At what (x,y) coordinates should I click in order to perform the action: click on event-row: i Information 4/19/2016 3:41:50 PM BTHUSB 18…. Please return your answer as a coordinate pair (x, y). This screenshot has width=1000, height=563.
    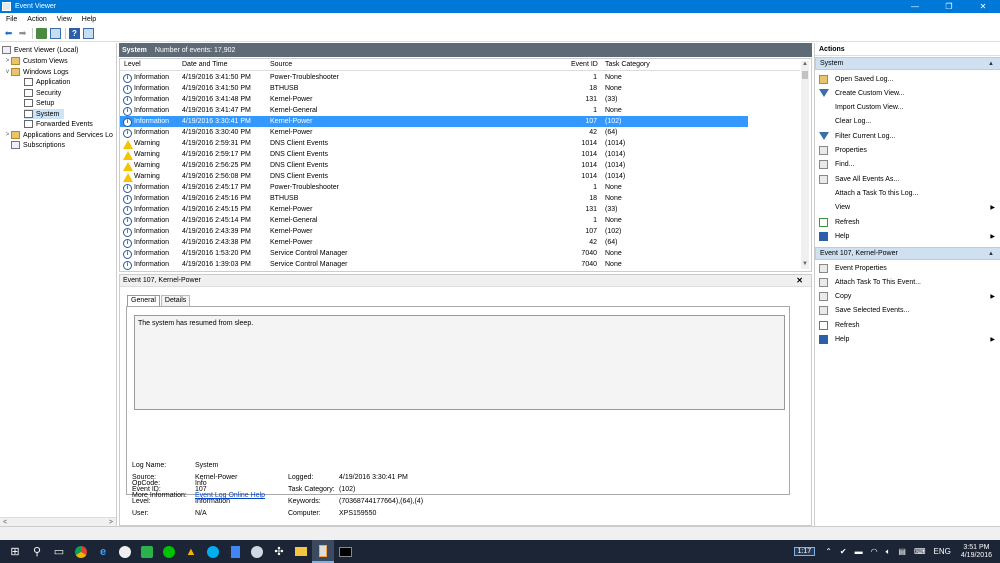
    Looking at the image, I should click on (434, 88).